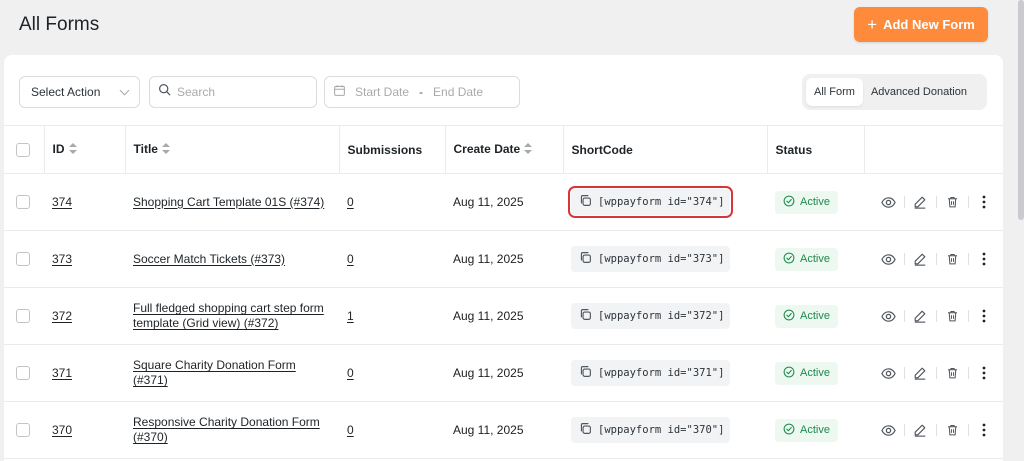 Image resolution: width=1024 pixels, height=461 pixels. What do you see at coordinates (339, 92) in the screenshot?
I see `calendar-icon` at bounding box center [339, 92].